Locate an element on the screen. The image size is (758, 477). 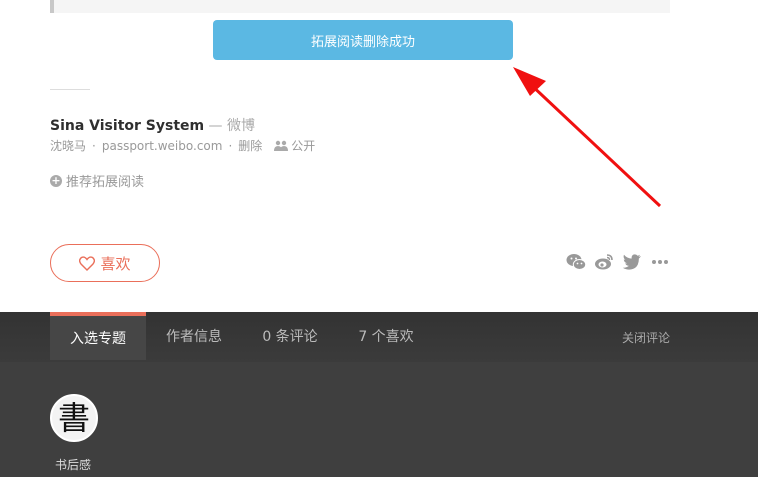
group-icon is located at coordinates (281, 145).